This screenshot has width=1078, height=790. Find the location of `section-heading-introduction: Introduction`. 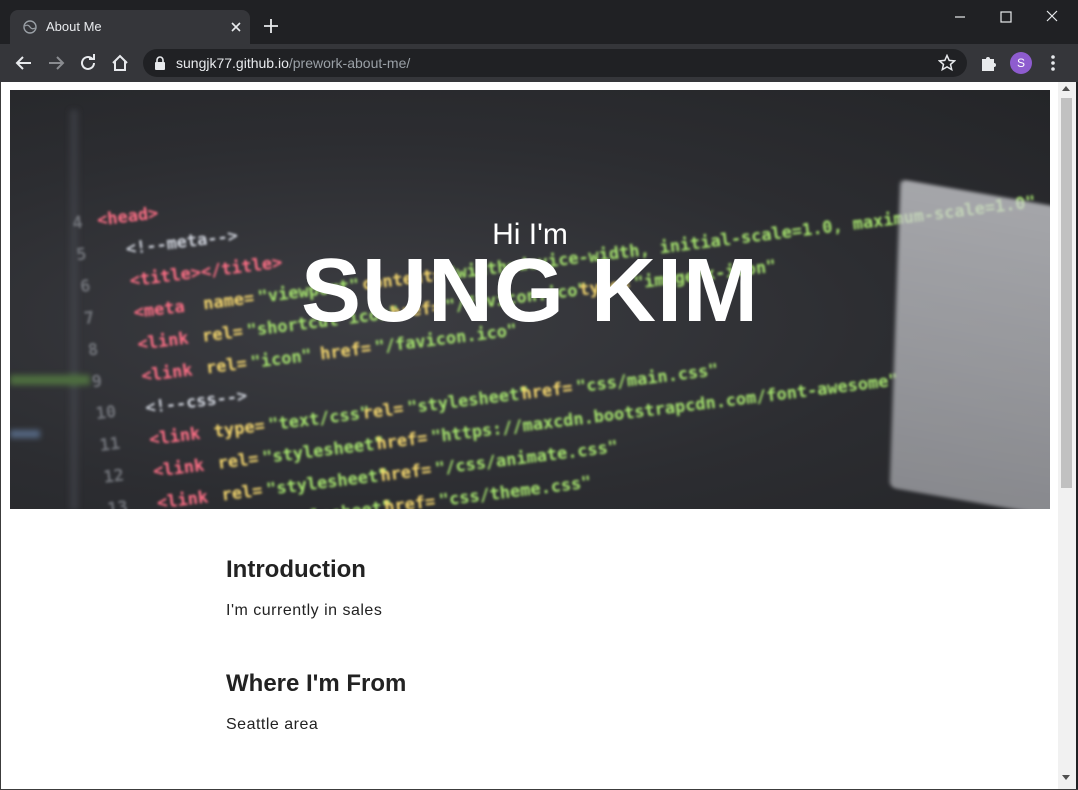

section-heading-introduction: Introduction is located at coordinates (296, 569).